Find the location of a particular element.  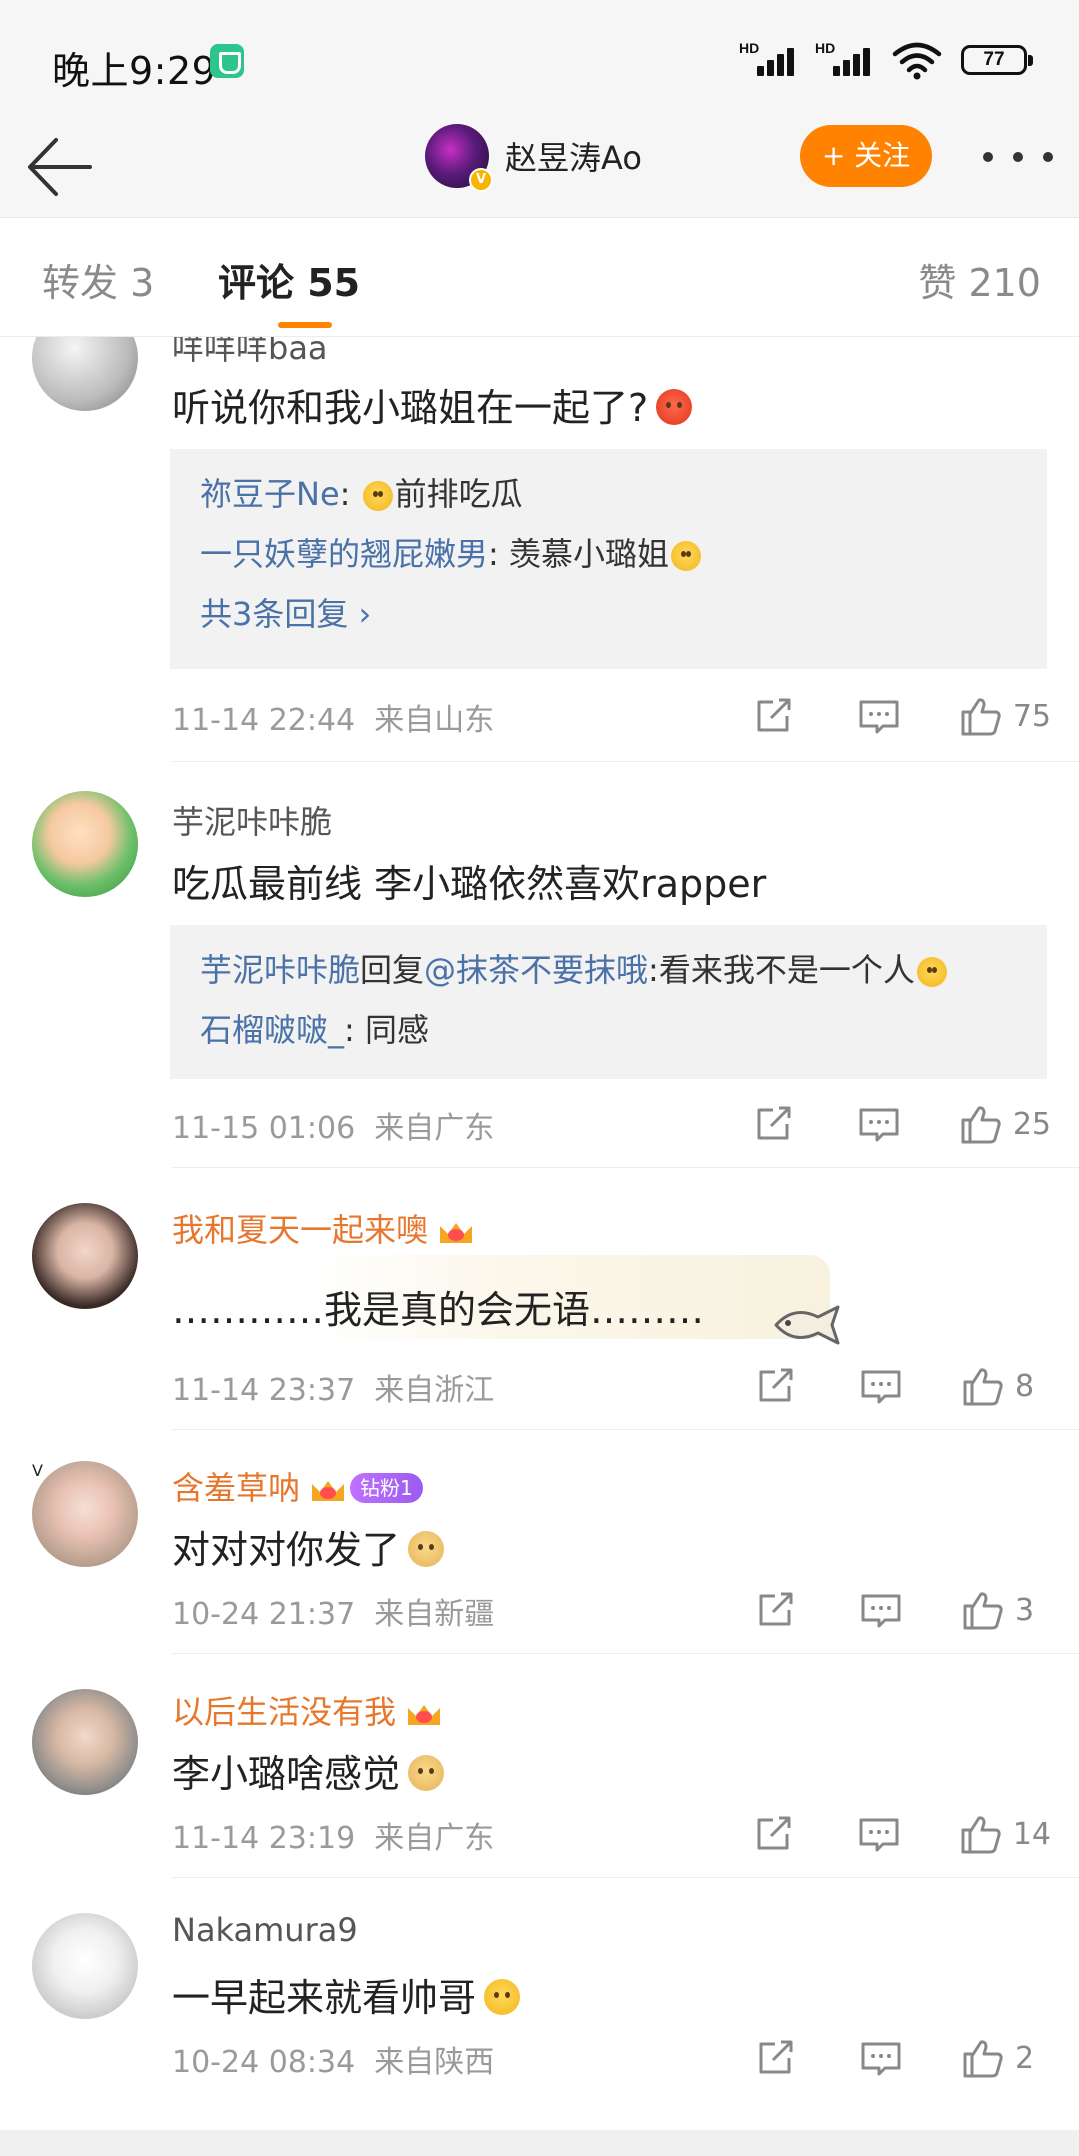

reply-line: 祢豆子Ne: 前排吃瓜 is located at coordinates (361, 492).